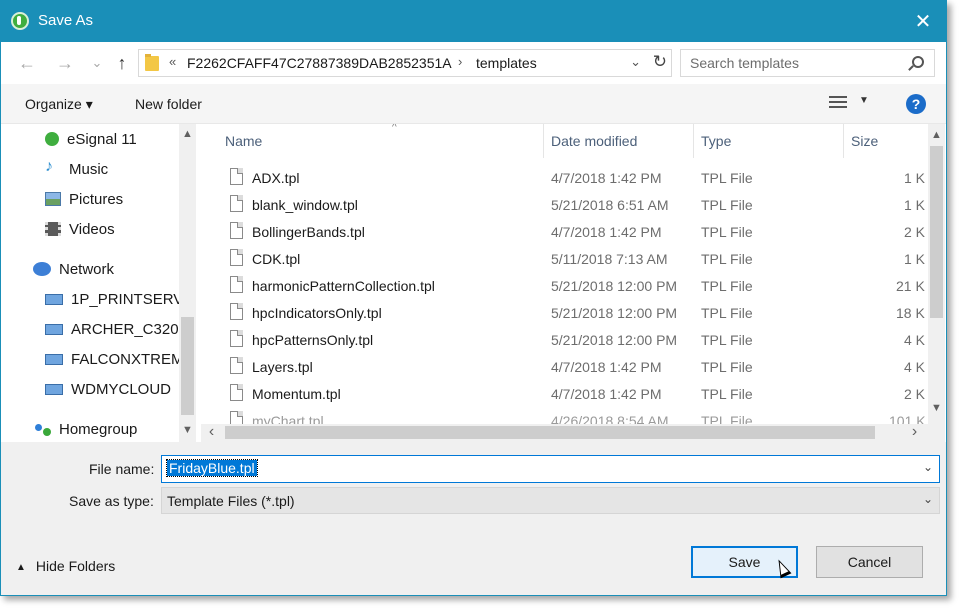  Describe the element at coordinates (168, 104) in the screenshot. I see `new-folder-button: New folder` at that location.